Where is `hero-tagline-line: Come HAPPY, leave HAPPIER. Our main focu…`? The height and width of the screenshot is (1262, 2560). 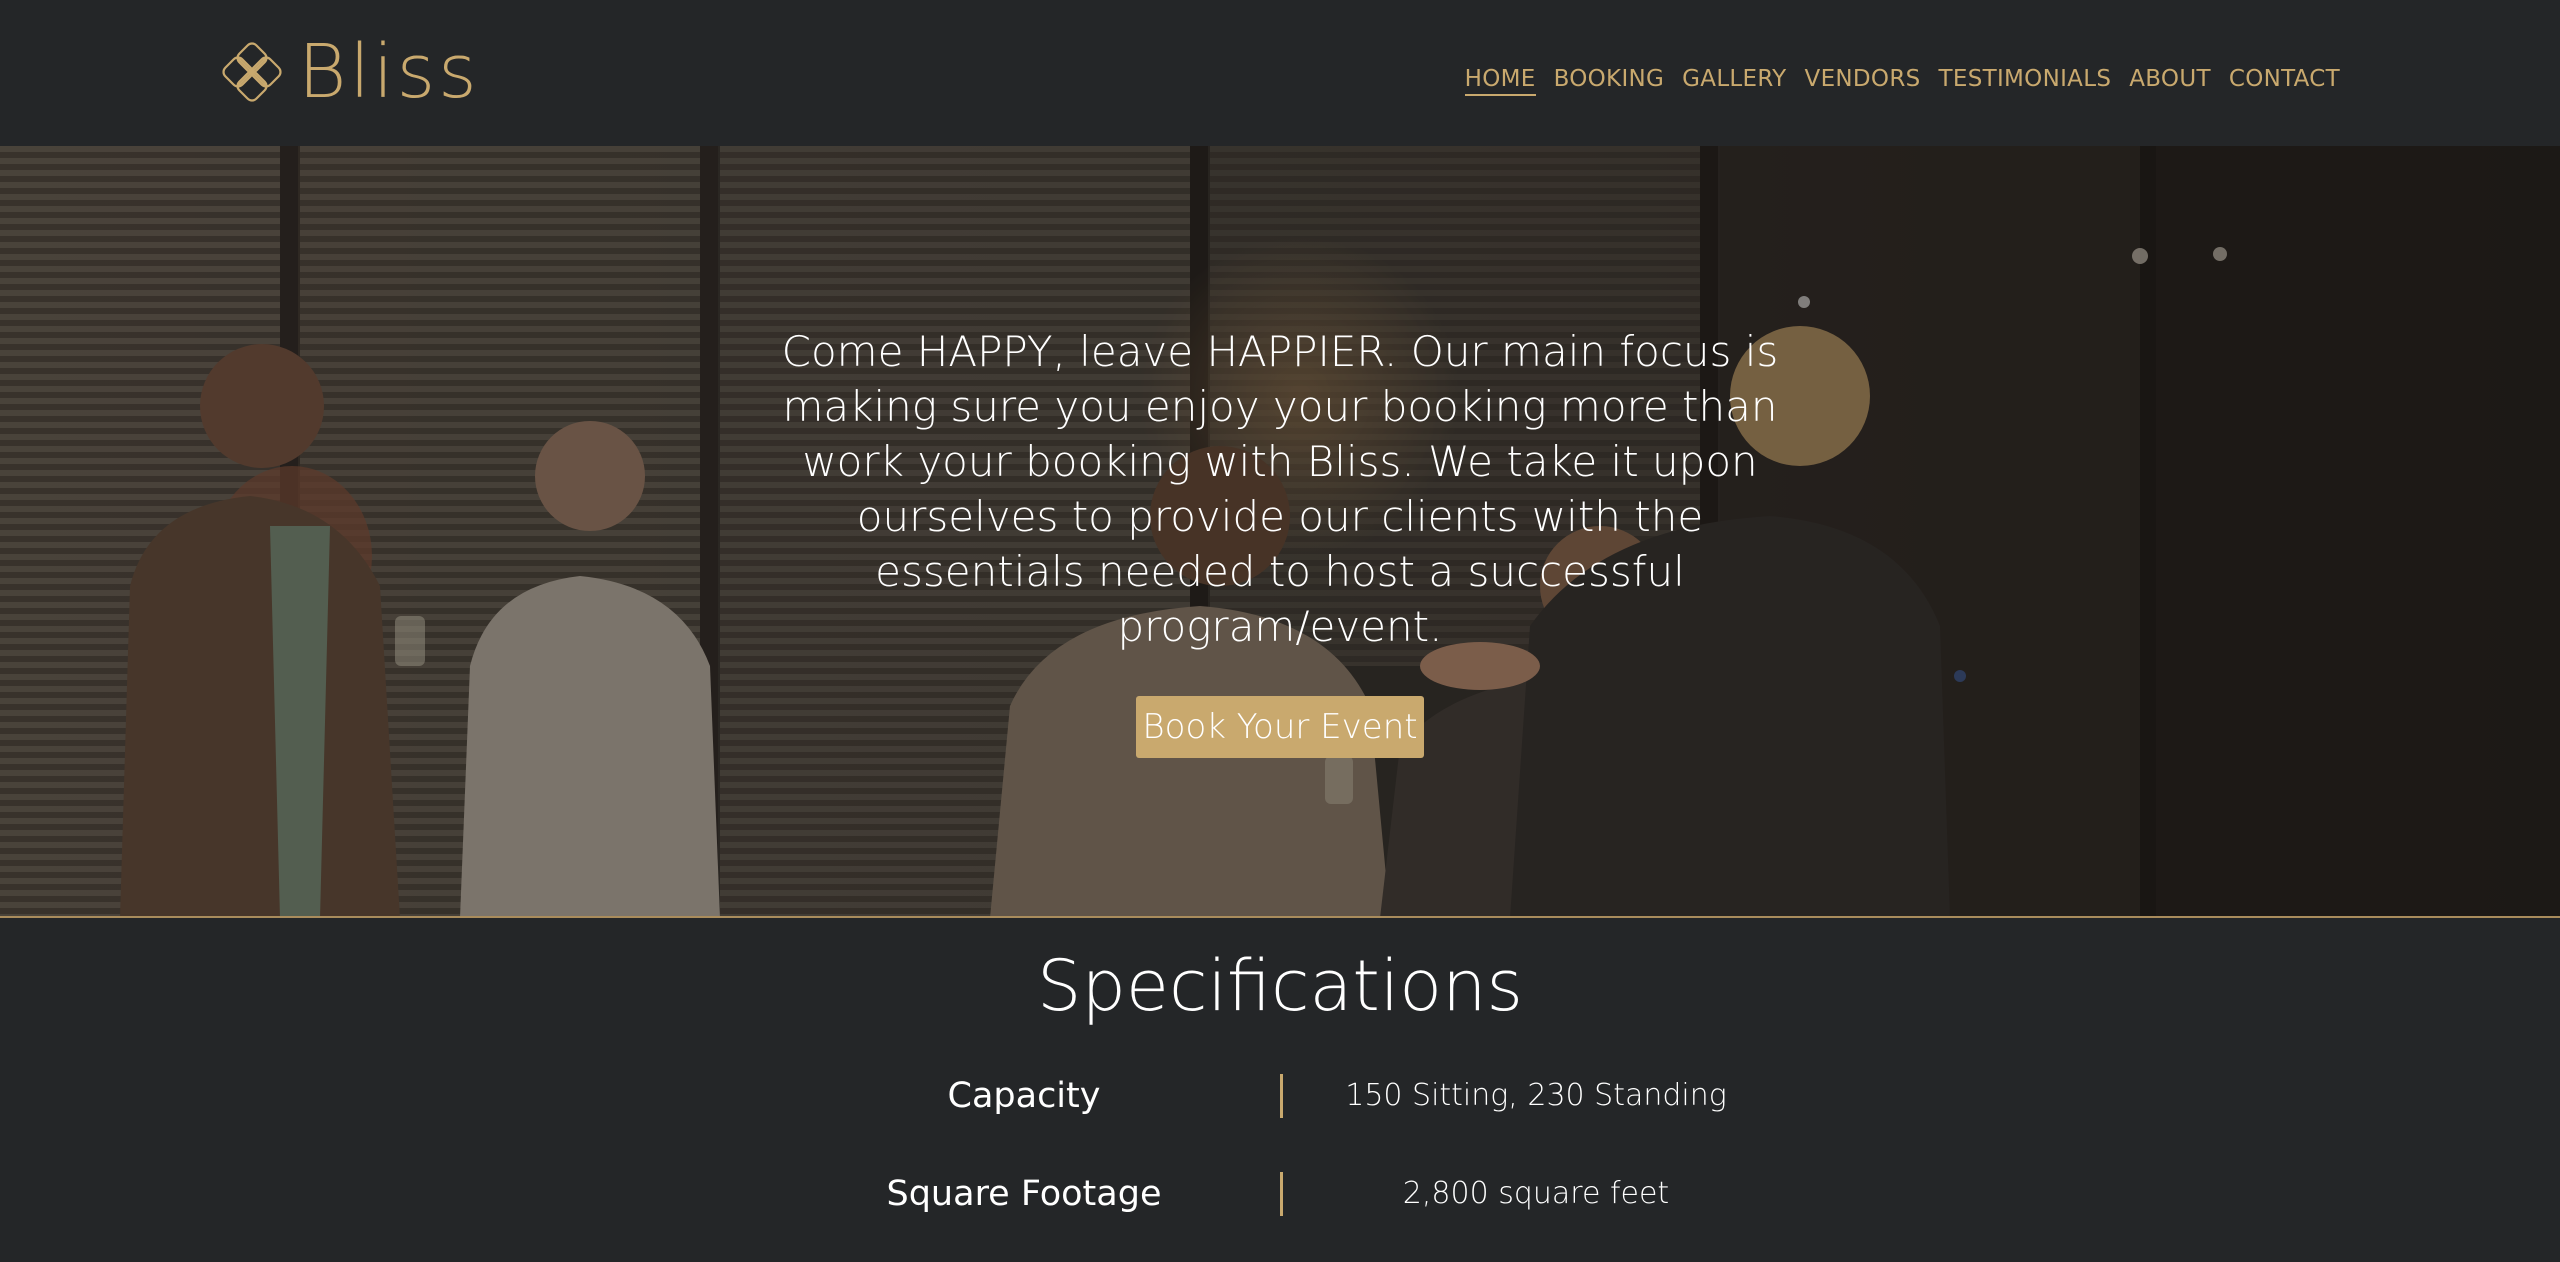
hero-tagline-line: Come HAPPY, leave HAPPIER. Our main focu… is located at coordinates (1280, 351).